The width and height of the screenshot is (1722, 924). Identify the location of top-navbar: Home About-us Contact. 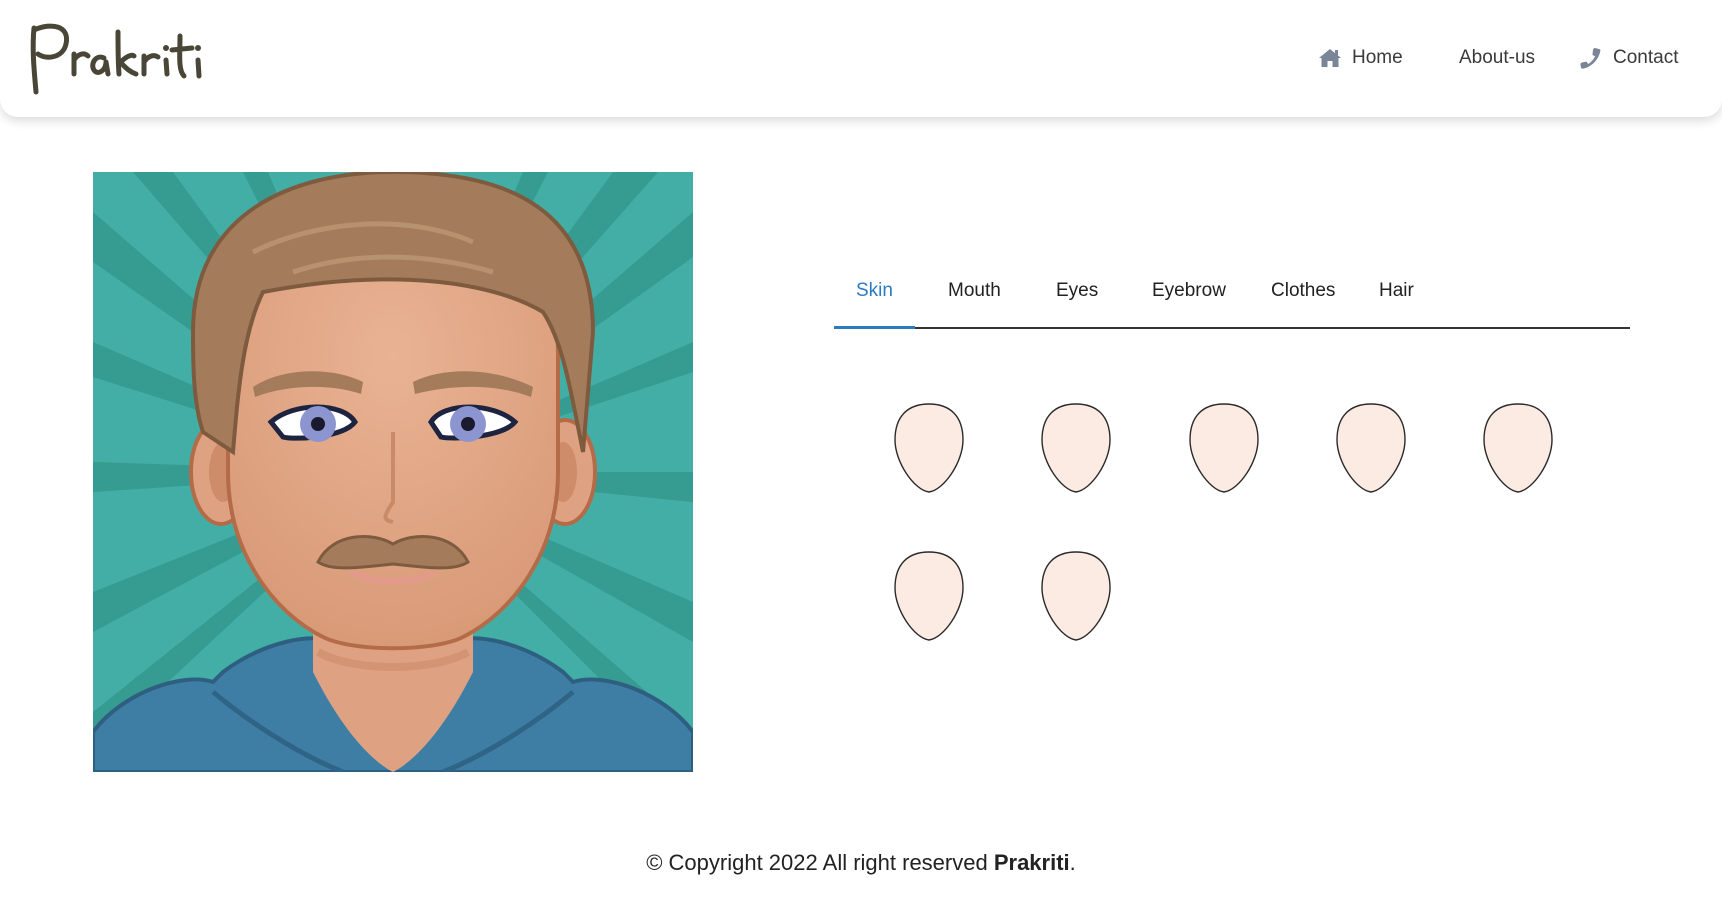
(861, 58).